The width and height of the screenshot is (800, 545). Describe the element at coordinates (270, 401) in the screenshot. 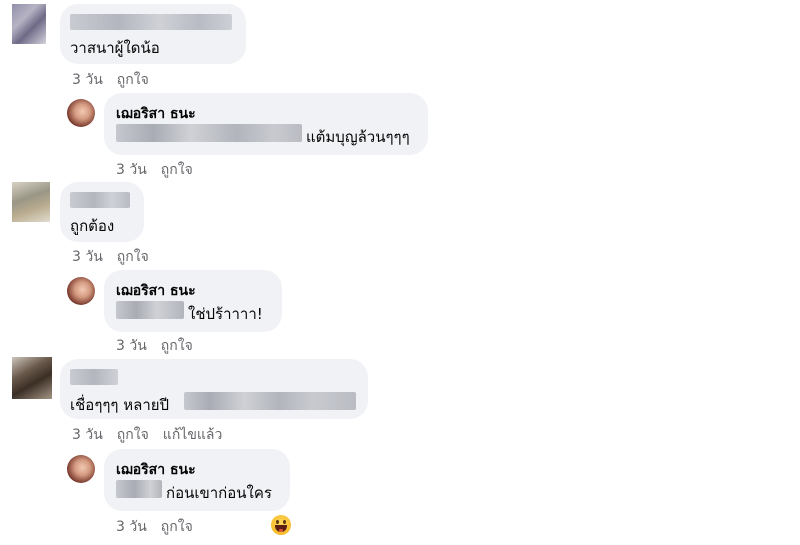

I see `blurred-comment-text` at that location.